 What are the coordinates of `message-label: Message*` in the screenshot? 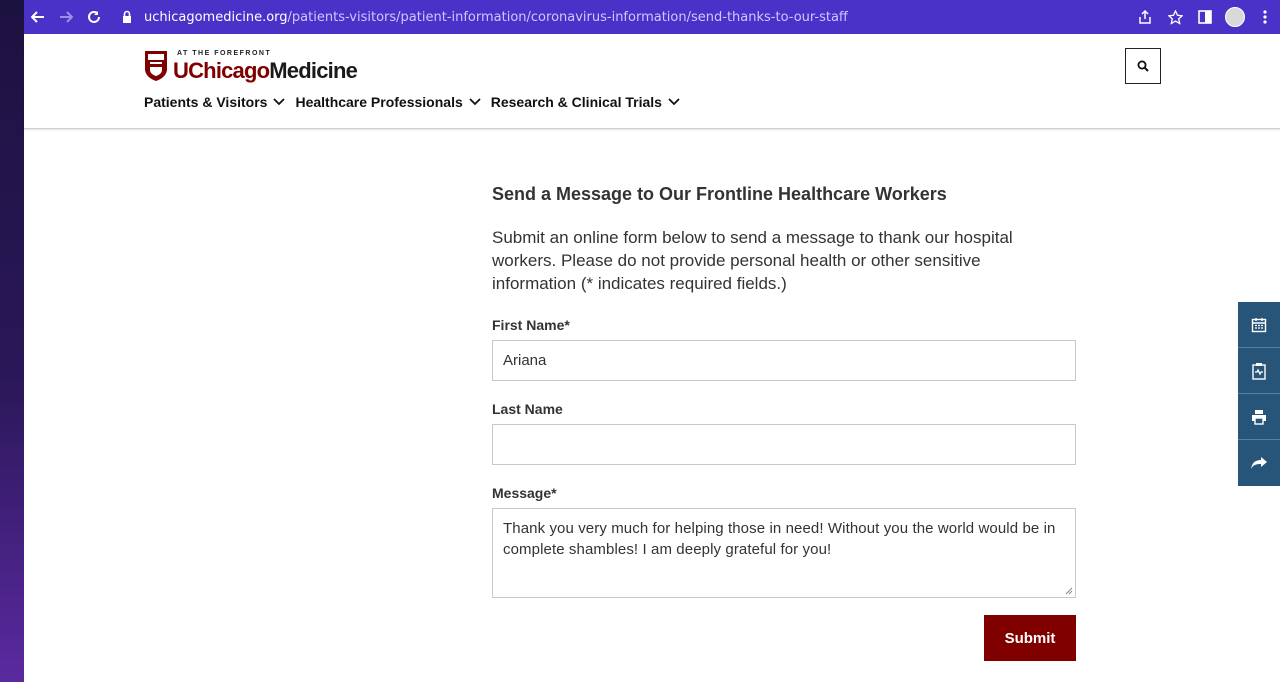 It's located at (524, 493).